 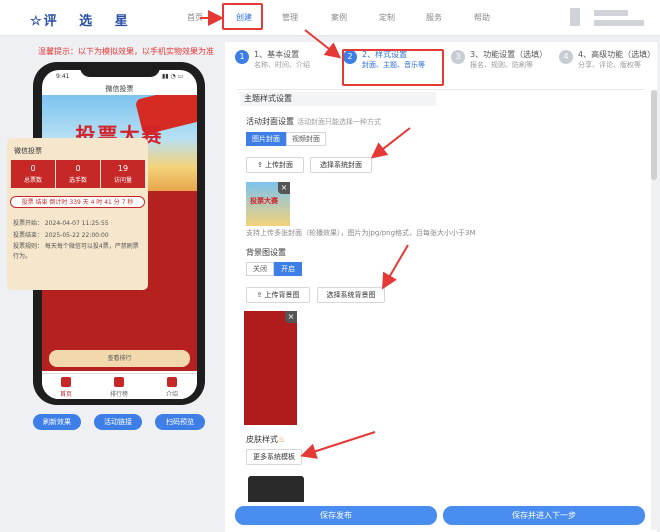 What do you see at coordinates (341, 165) in the screenshot?
I see `system-cover-button: 选择系统封面` at bounding box center [341, 165].